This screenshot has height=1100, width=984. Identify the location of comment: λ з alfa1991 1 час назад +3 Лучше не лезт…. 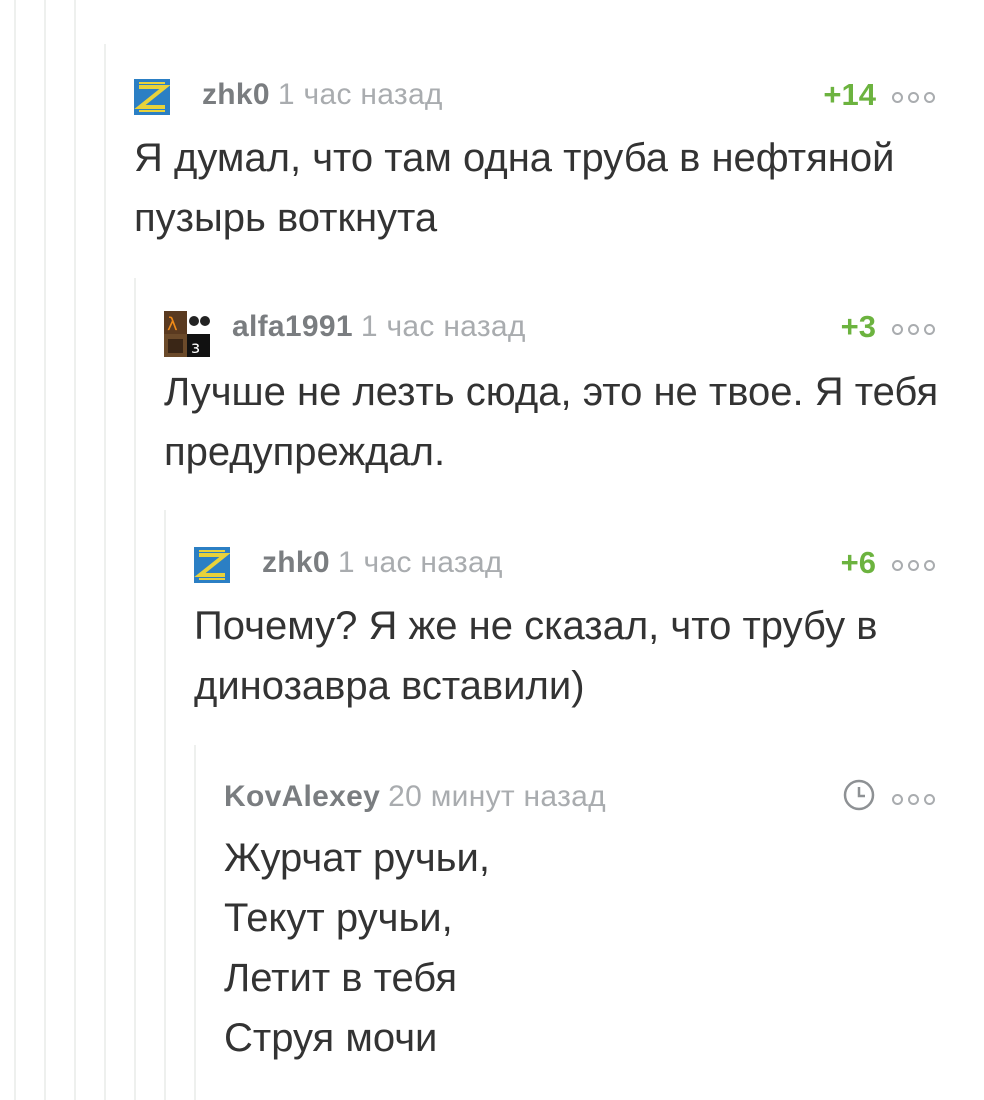
(574, 395).